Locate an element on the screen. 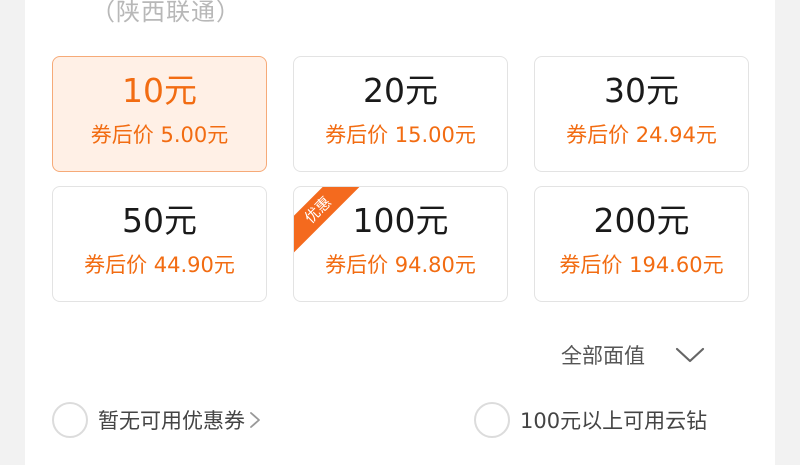 The image size is (800, 465). card-after-coupon-price: 券后价 24.94元 is located at coordinates (641, 135).